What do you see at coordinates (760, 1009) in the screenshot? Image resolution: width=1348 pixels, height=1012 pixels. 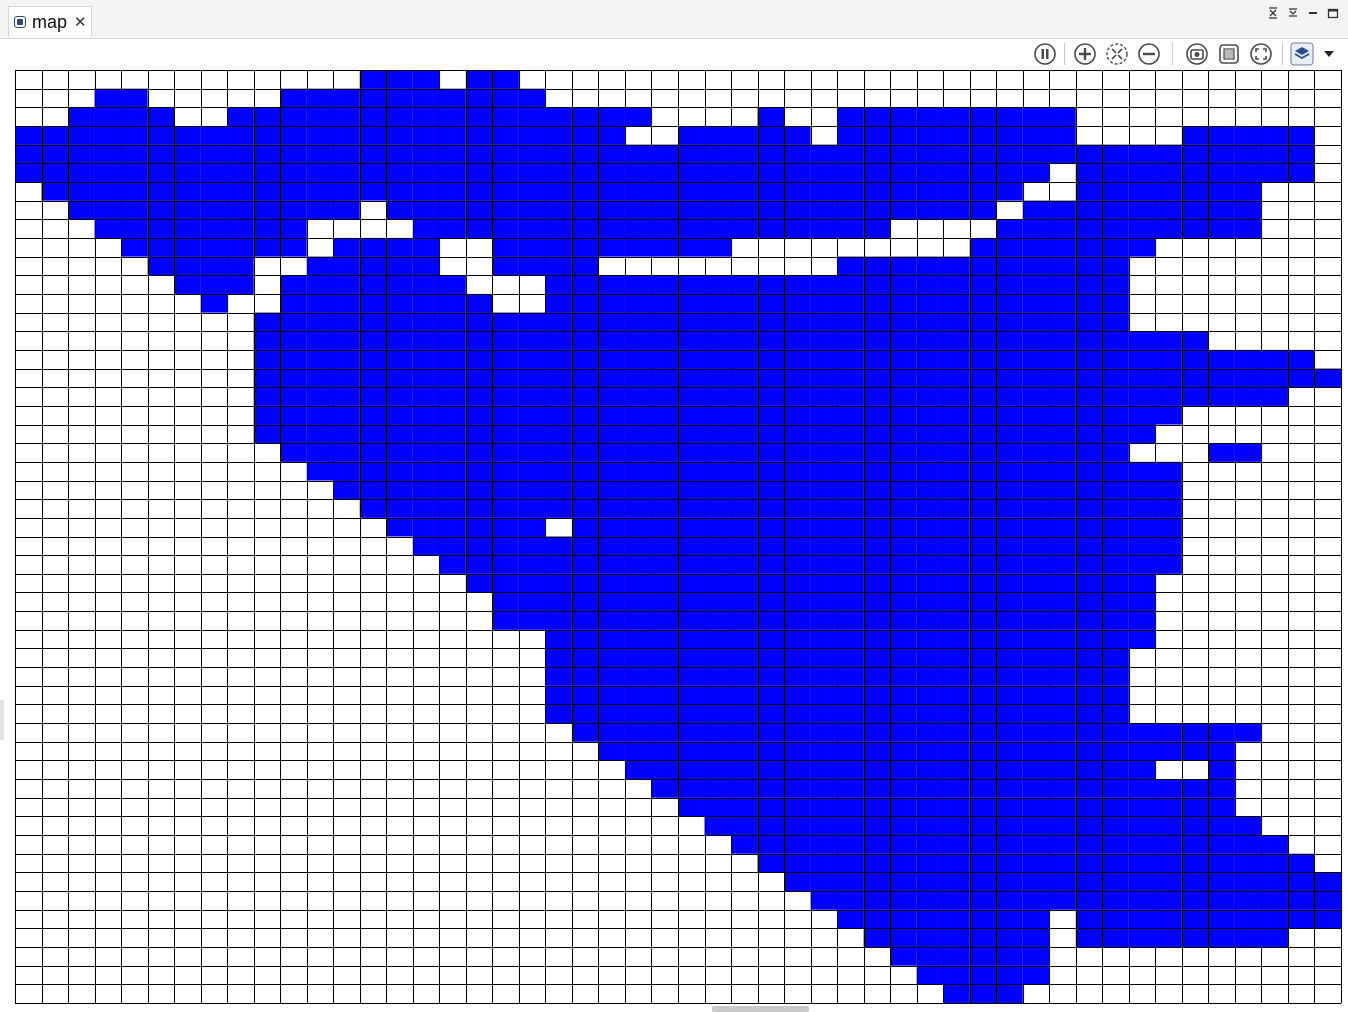 I see `horizontal-scrollbar-thumb` at bounding box center [760, 1009].